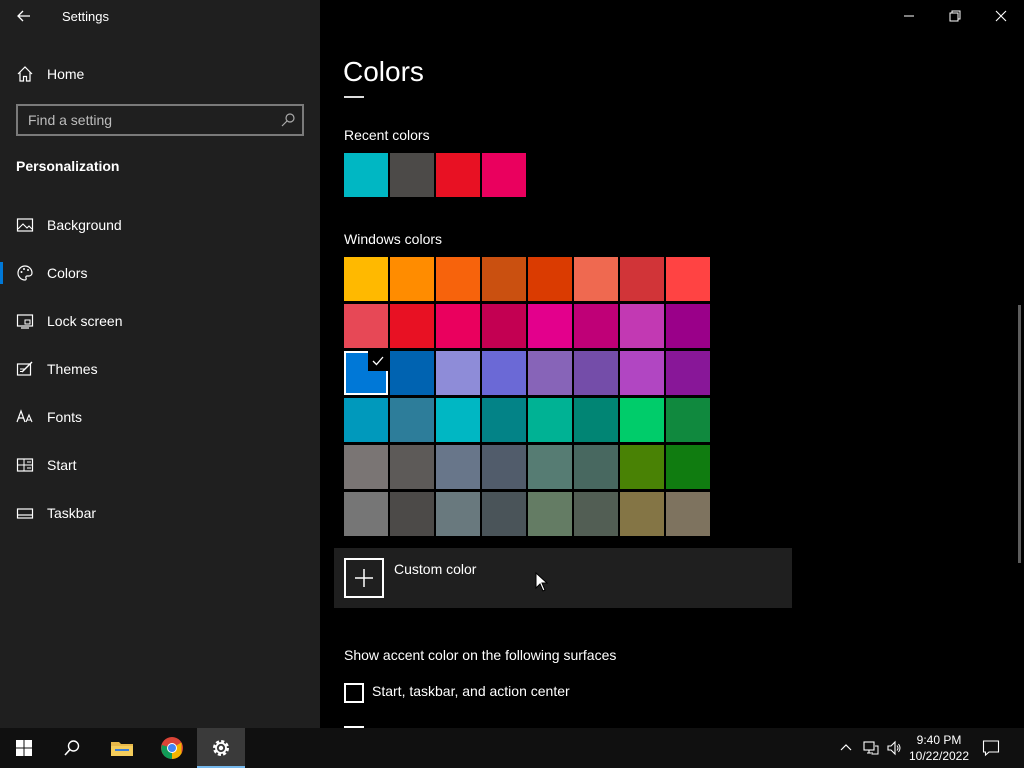 This screenshot has height=768, width=1024. What do you see at coordinates (25, 321) in the screenshot?
I see `lock-screen-icon` at bounding box center [25, 321].